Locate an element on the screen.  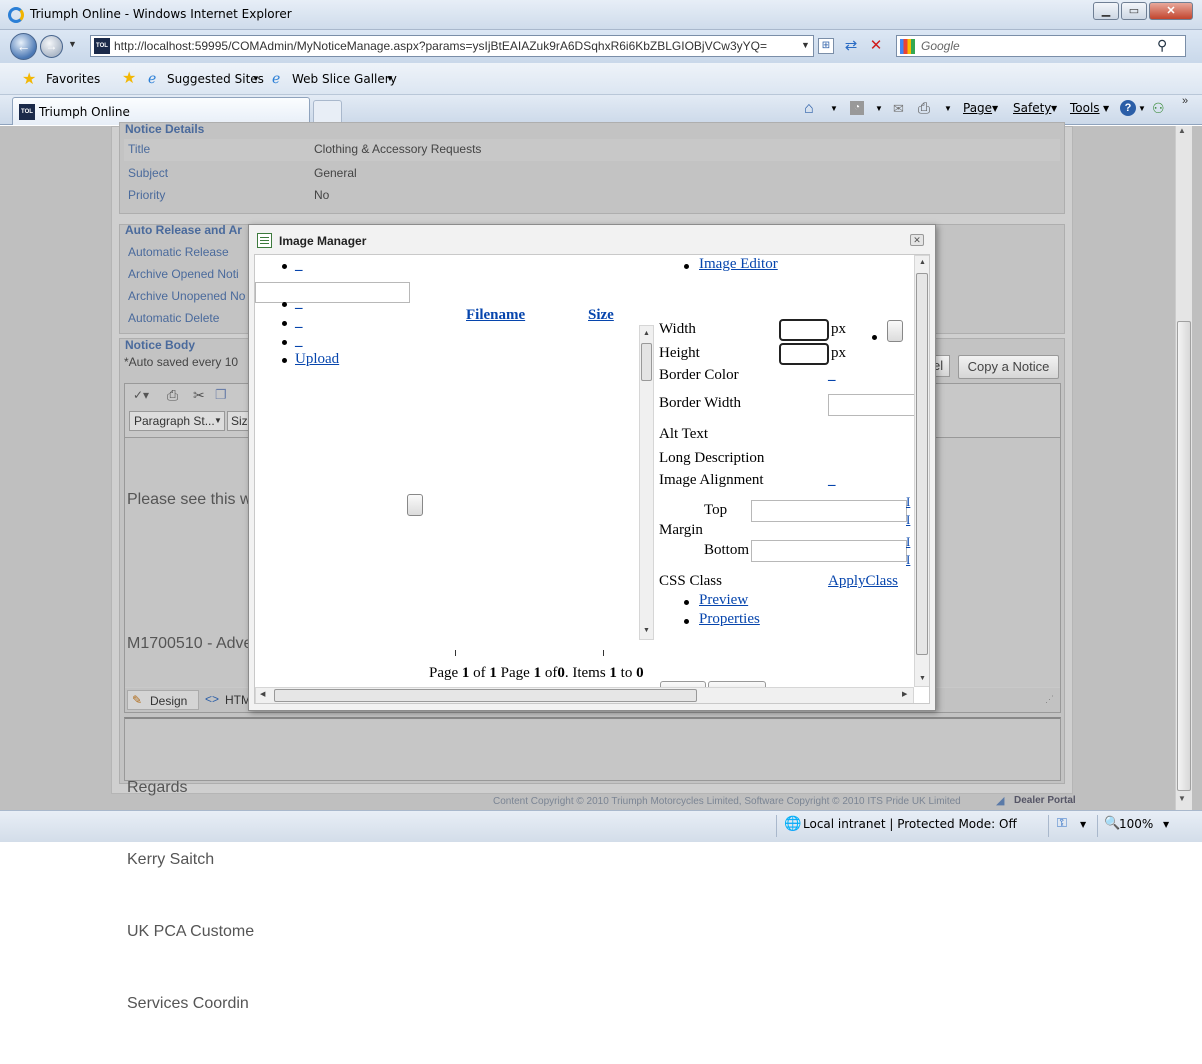
border-width-input is located at coordinates (873, 405).